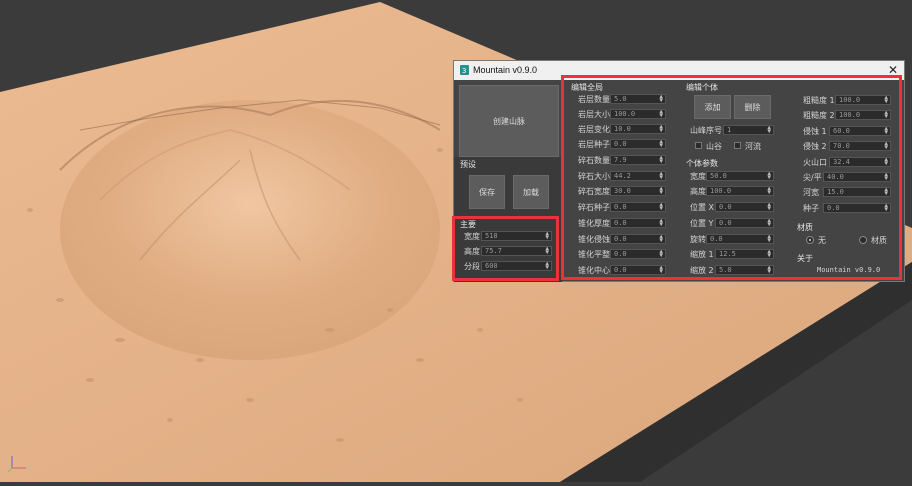 Image resolution: width=912 pixels, height=486 pixels. What do you see at coordinates (863, 240) in the screenshot?
I see `material-mat-radio` at bounding box center [863, 240].